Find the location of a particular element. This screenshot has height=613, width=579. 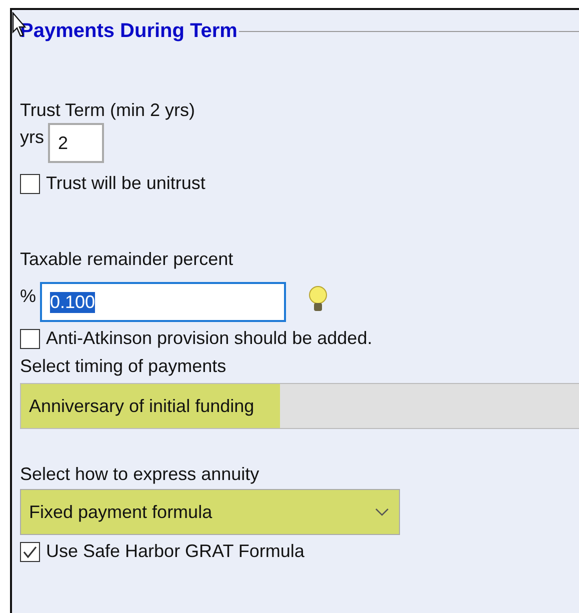

checkbox-label: Use Safe Harbor GRAT Formula is located at coordinates (175, 551).